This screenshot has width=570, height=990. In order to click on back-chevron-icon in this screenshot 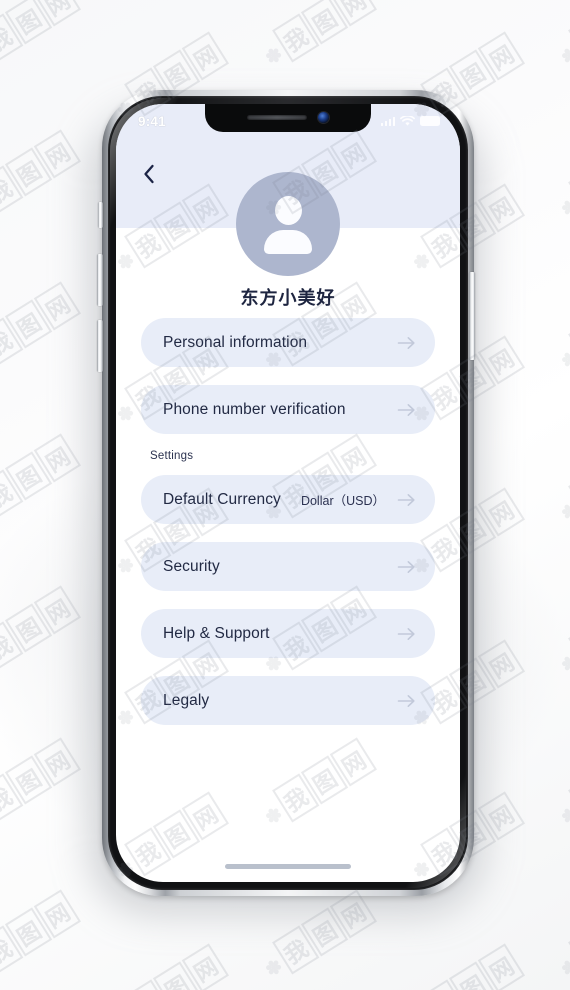, I will do `click(149, 174)`.